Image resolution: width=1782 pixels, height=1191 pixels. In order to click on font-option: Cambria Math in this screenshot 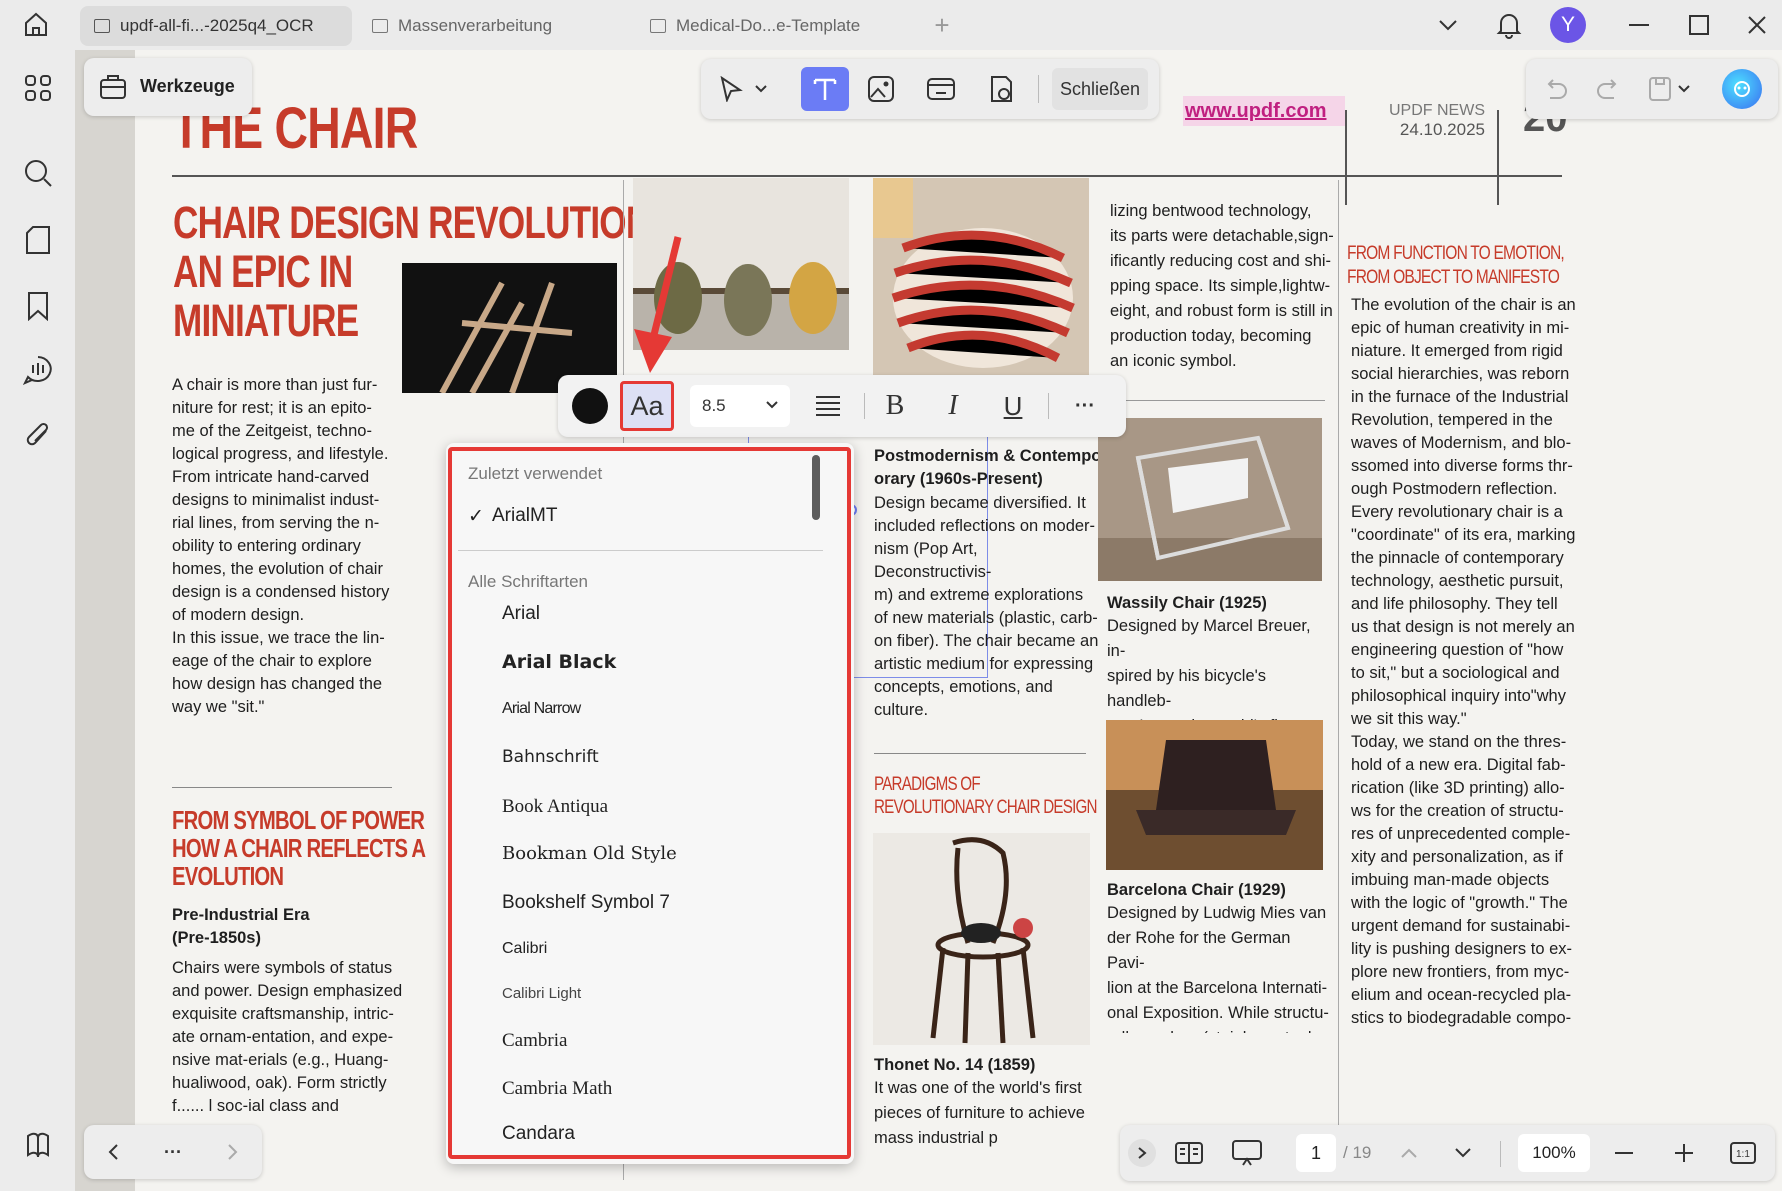, I will do `click(557, 1089)`.